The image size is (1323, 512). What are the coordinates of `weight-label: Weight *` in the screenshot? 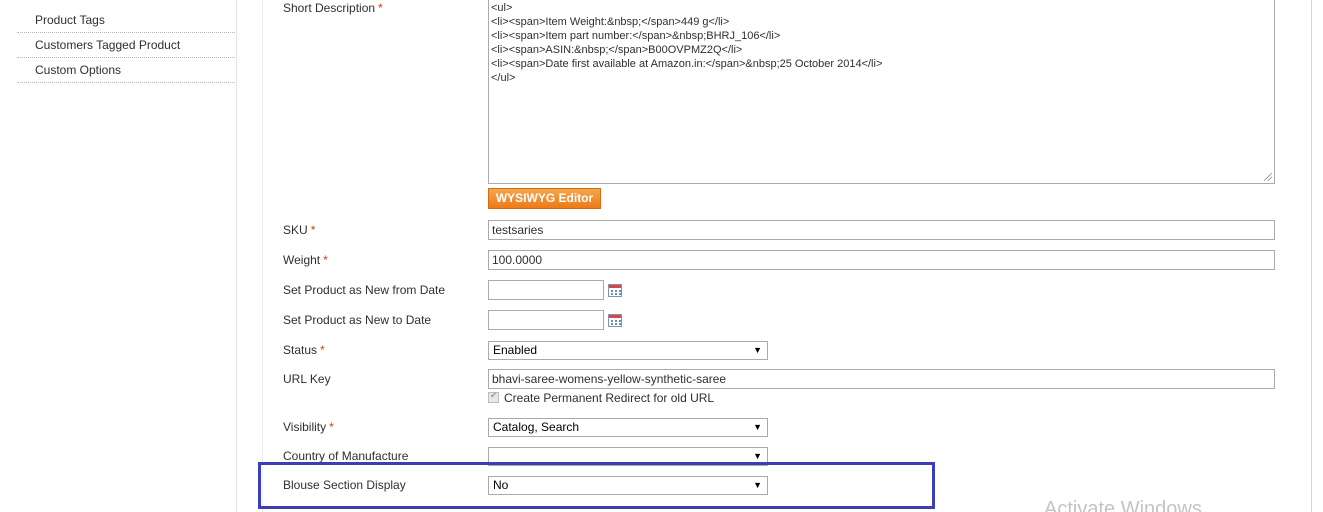 It's located at (305, 260).